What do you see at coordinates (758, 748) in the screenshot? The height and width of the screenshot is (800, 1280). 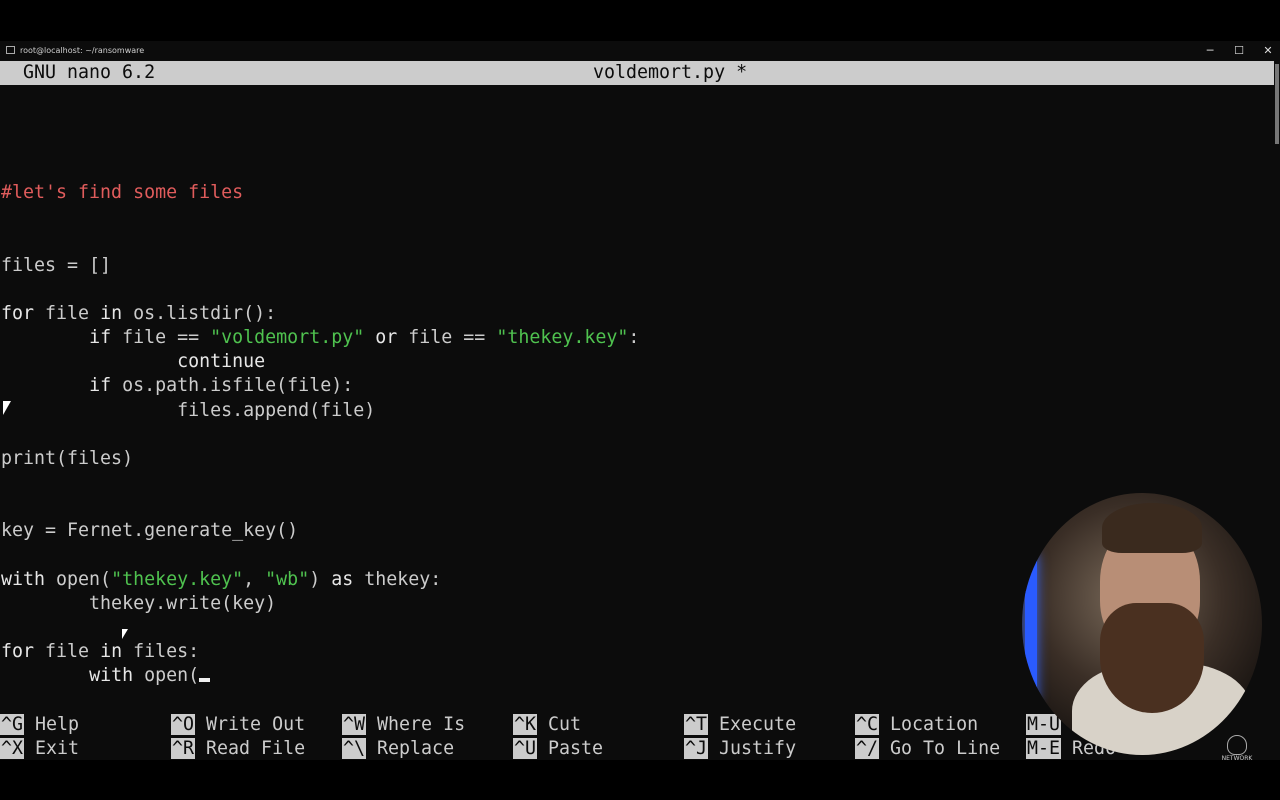 I see `shortcut-label: Justify` at bounding box center [758, 748].